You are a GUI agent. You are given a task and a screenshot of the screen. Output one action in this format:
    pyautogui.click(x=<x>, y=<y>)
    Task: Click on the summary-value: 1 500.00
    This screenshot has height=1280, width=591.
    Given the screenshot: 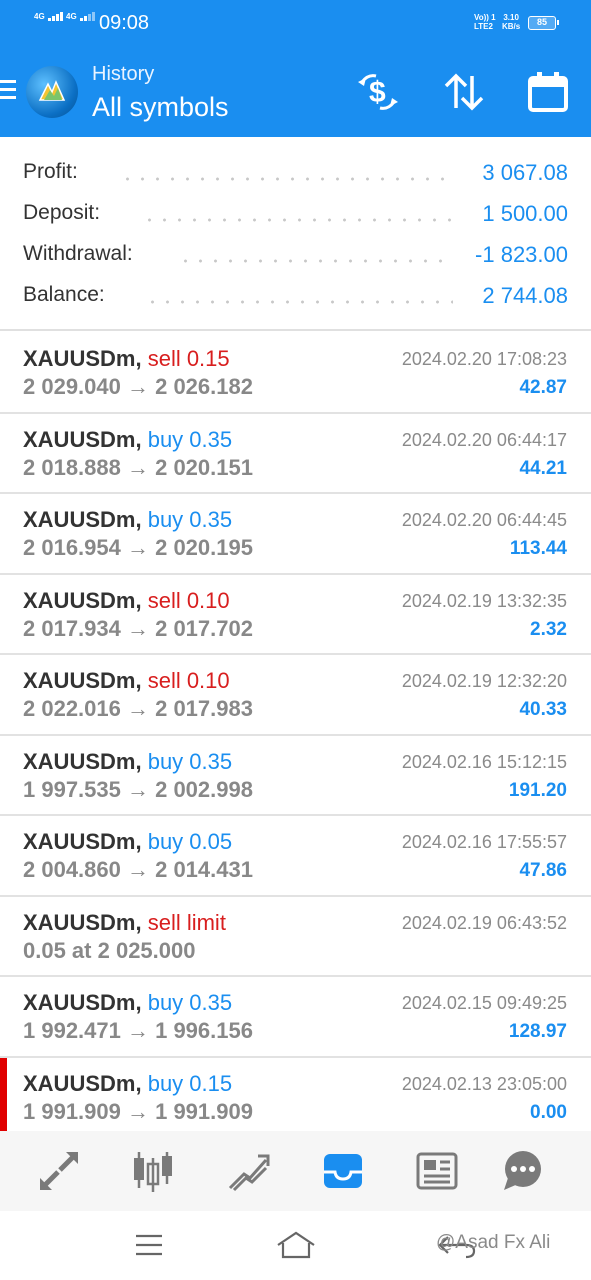 What is the action you would take?
    pyautogui.click(x=525, y=213)
    